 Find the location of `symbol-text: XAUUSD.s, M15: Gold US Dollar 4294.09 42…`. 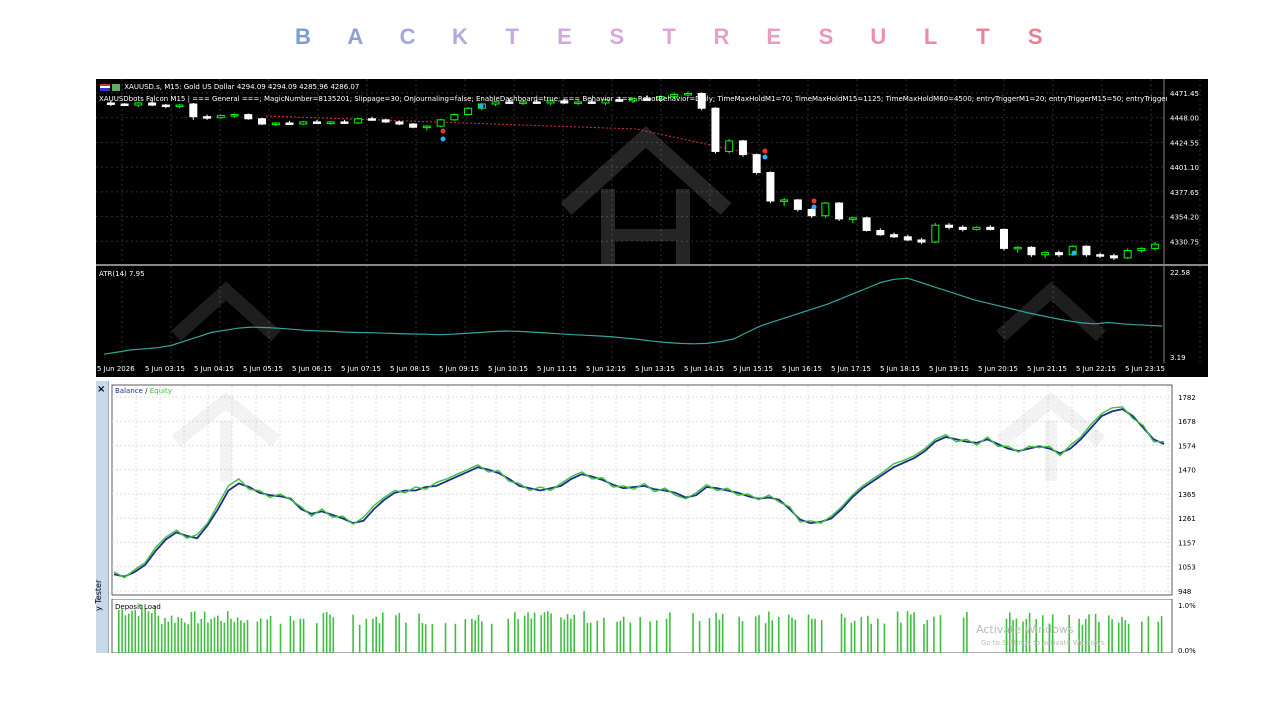

symbol-text: XAUUSD.s, M15: Gold US Dollar 4294.09 42… is located at coordinates (242, 87).